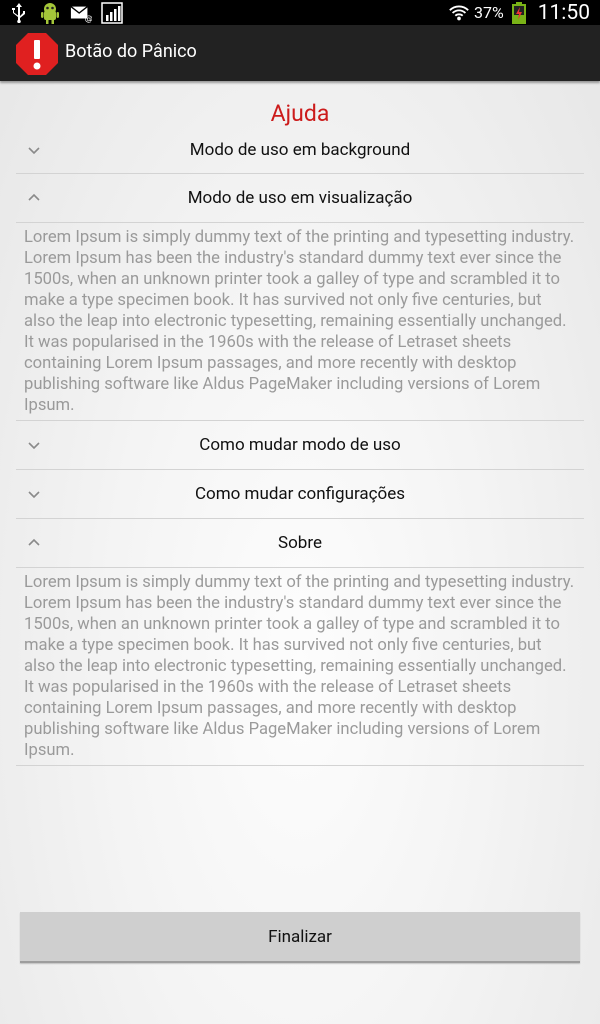 This screenshot has width=600, height=1024. I want to click on section-header-sobre: Sobre, so click(300, 543).